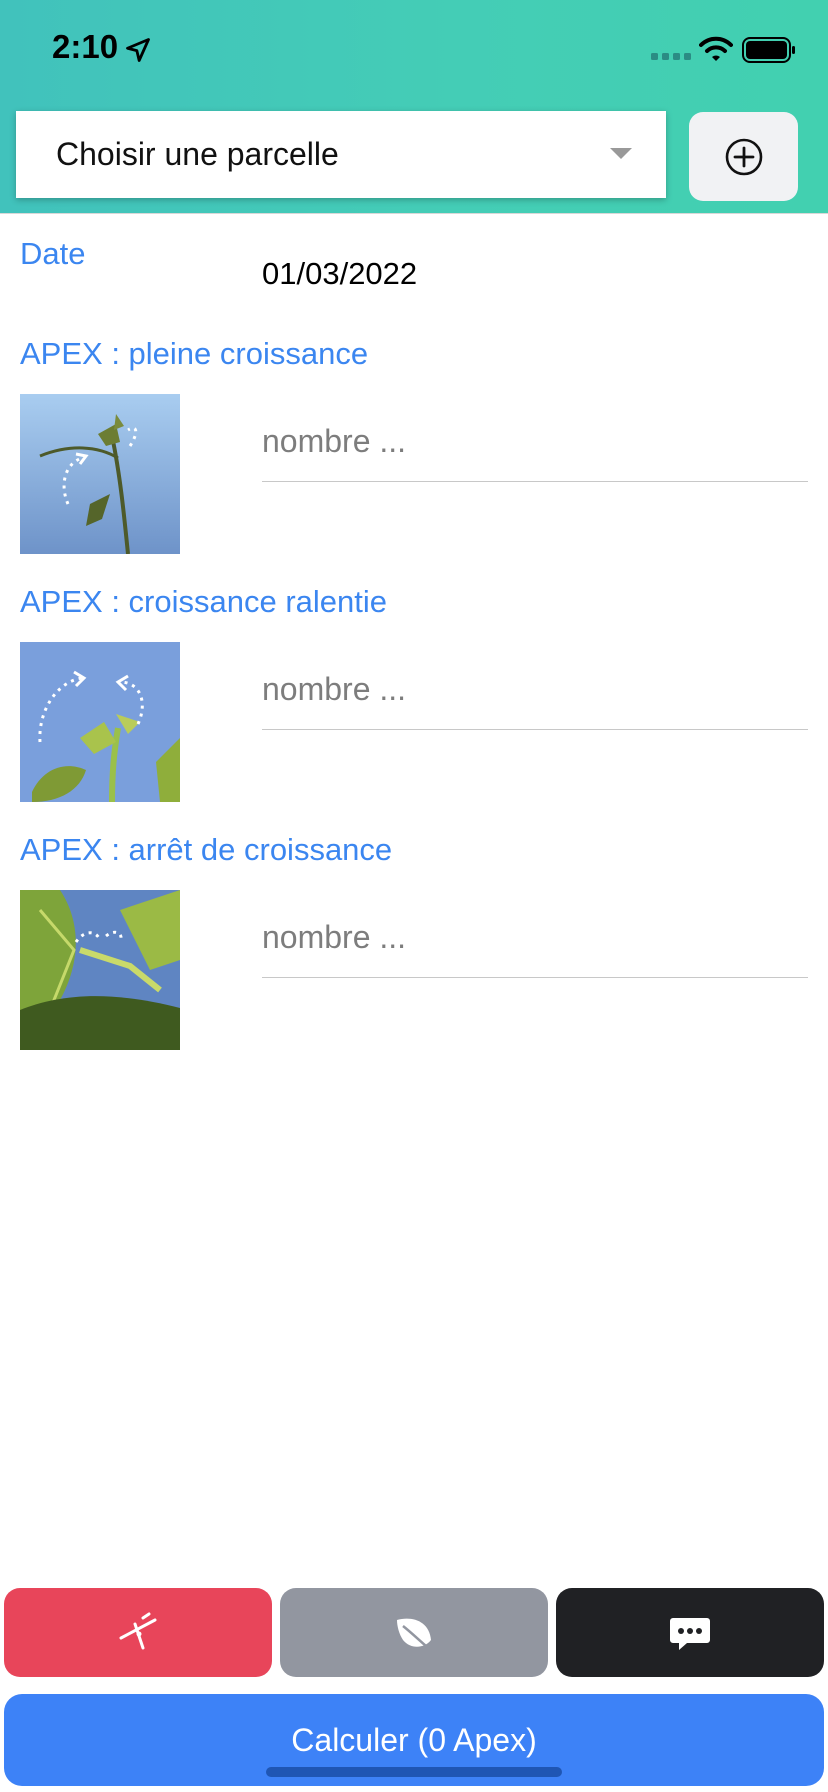  I want to click on apex-stopped-growth-label: APEX : arrêt de croissance, so click(206, 849).